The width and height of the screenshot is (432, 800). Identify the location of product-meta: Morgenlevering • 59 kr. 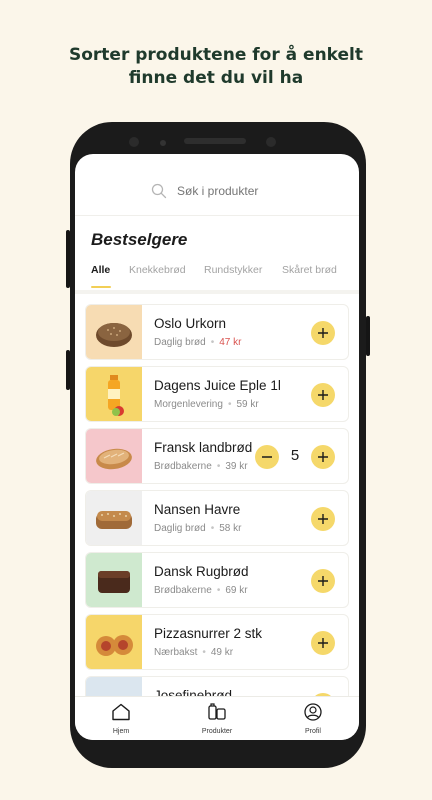
(206, 404).